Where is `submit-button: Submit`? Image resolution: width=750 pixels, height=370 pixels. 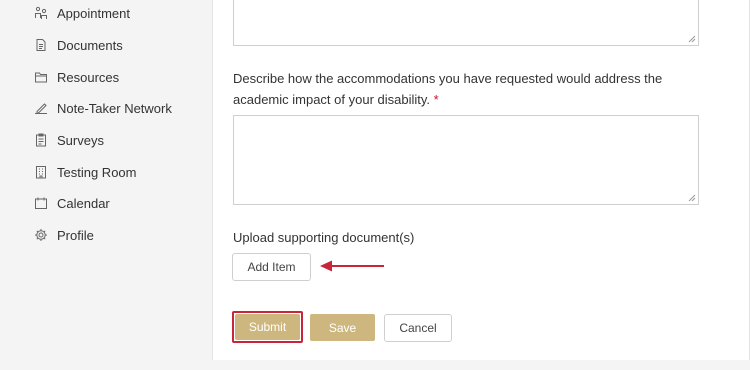
submit-button: Submit is located at coordinates (267, 327).